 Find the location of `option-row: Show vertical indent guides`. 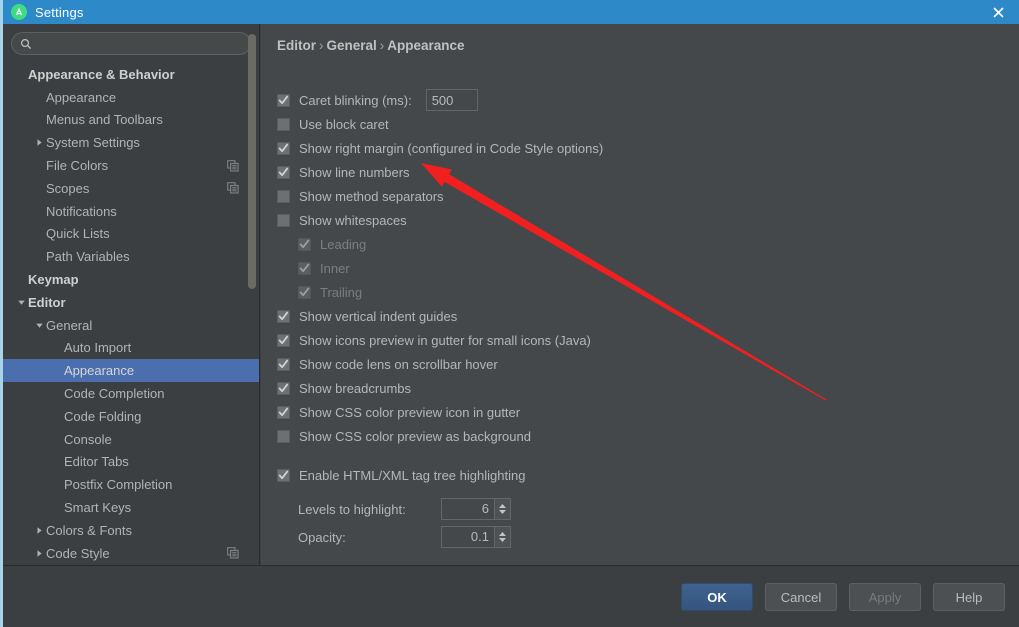

option-row: Show vertical indent guides is located at coordinates (643, 316).